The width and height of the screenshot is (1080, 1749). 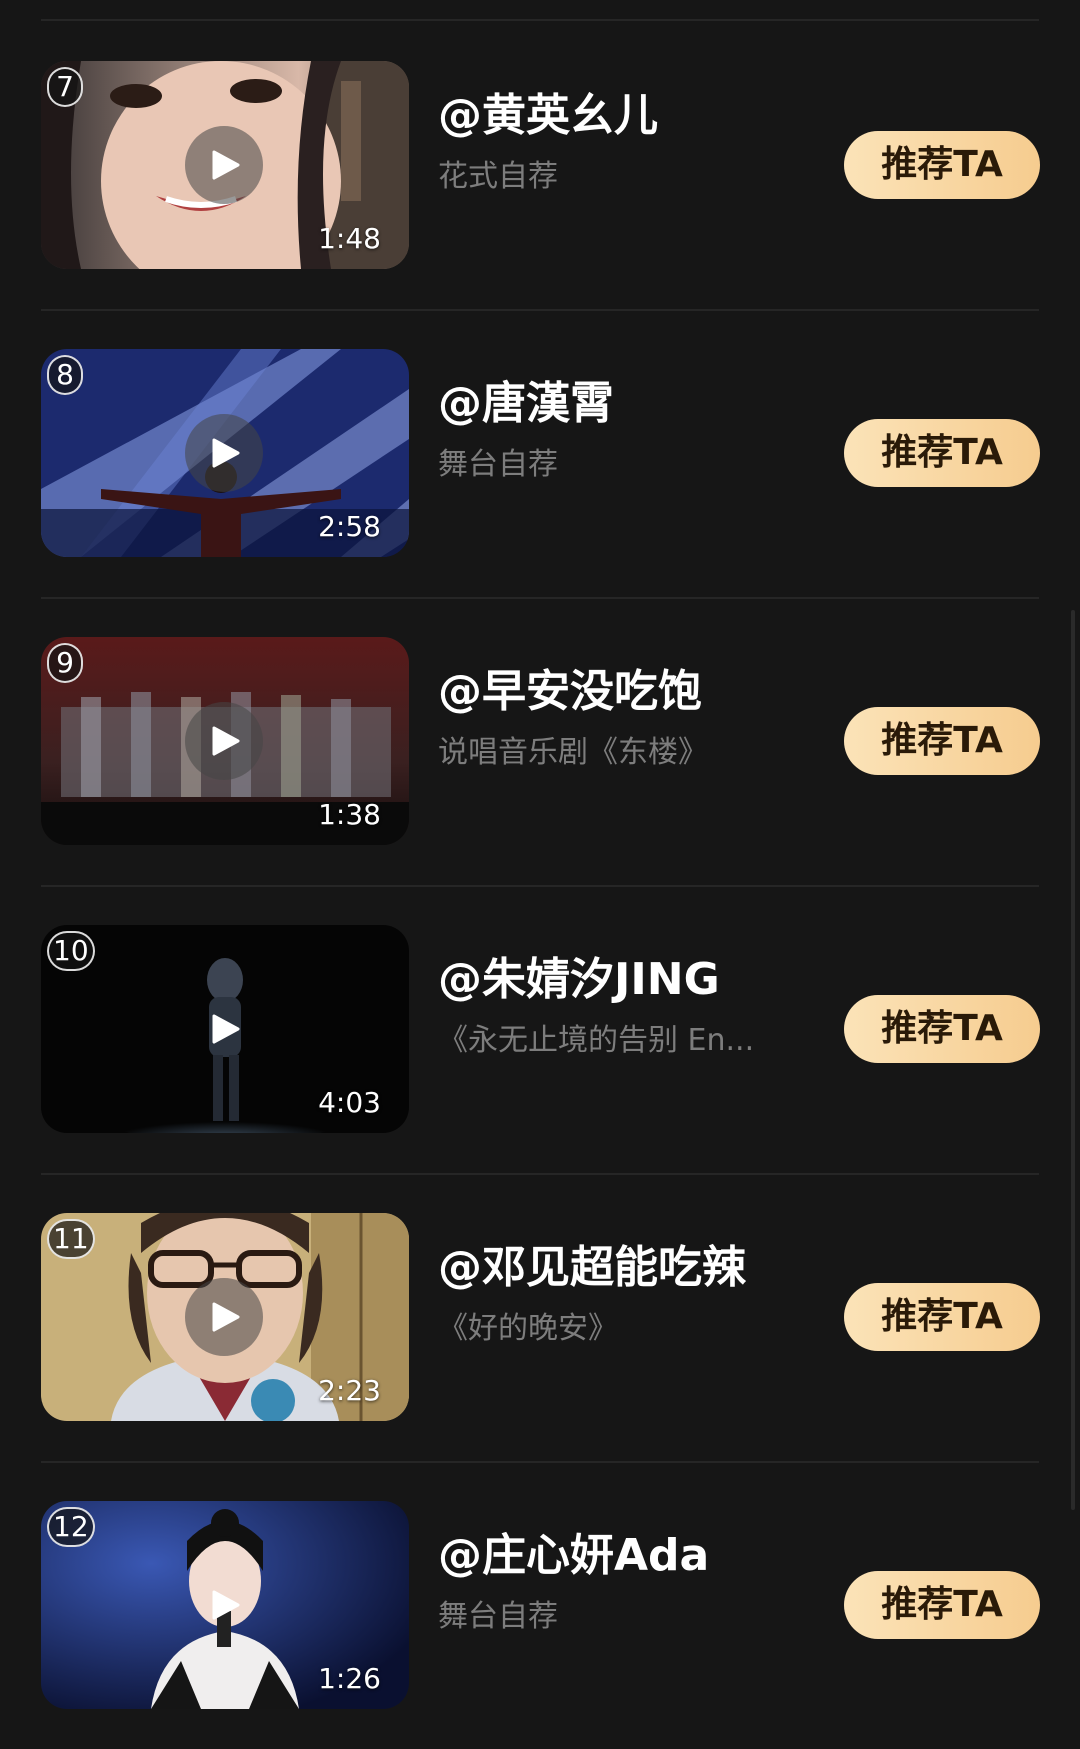 I want to click on creator-name: @黄英幺儿, so click(x=548, y=115).